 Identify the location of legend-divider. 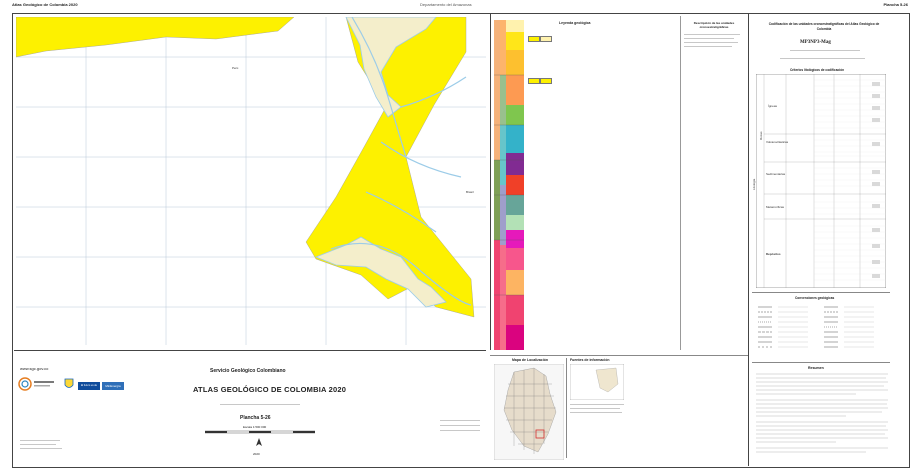
(680, 183).